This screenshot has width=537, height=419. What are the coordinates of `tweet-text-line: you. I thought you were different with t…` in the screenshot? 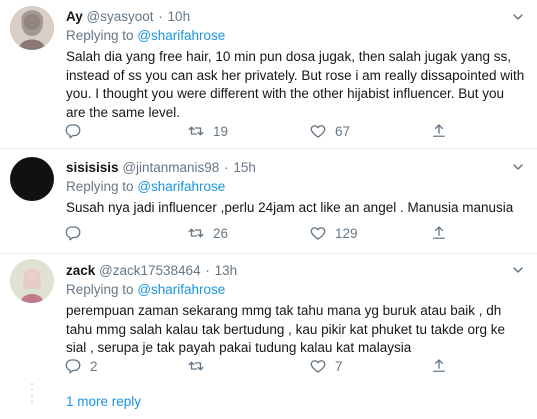 It's located at (285, 93).